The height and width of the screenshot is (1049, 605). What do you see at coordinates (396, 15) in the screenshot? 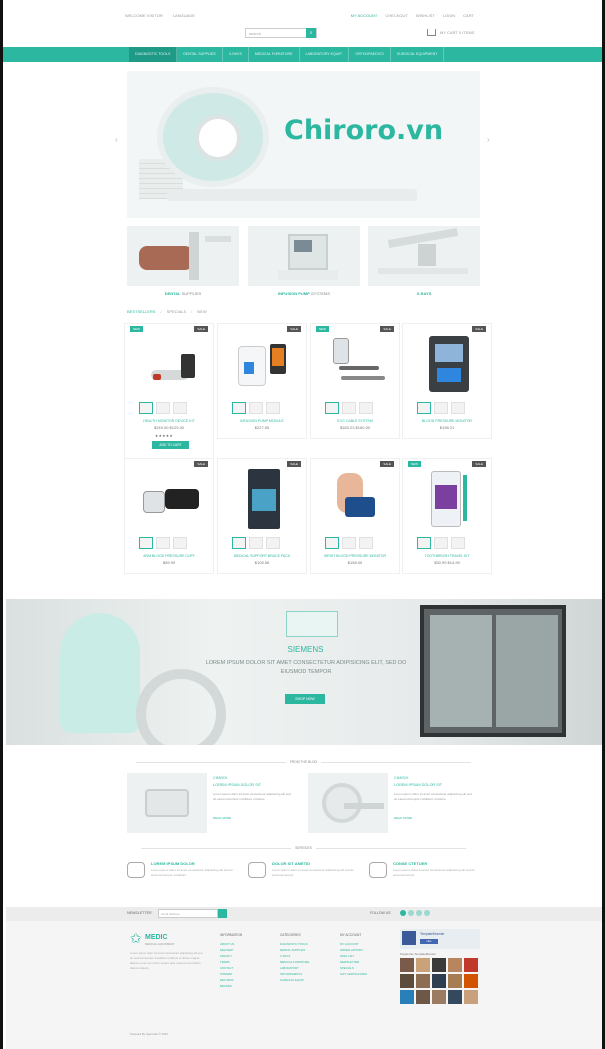
I see `top-link-checkout: CHECKOUT` at bounding box center [396, 15].